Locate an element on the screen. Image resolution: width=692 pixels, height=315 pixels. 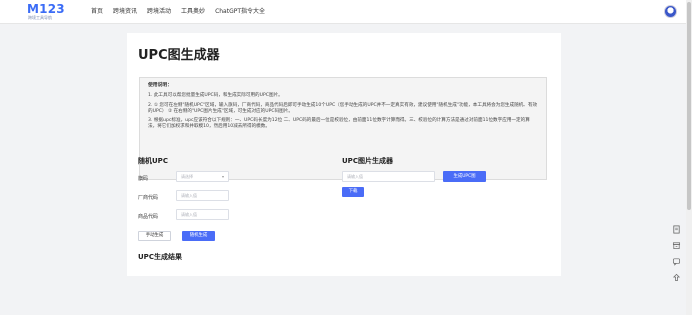
nav-item-tools: 工具奥妙 is located at coordinates (193, 12).